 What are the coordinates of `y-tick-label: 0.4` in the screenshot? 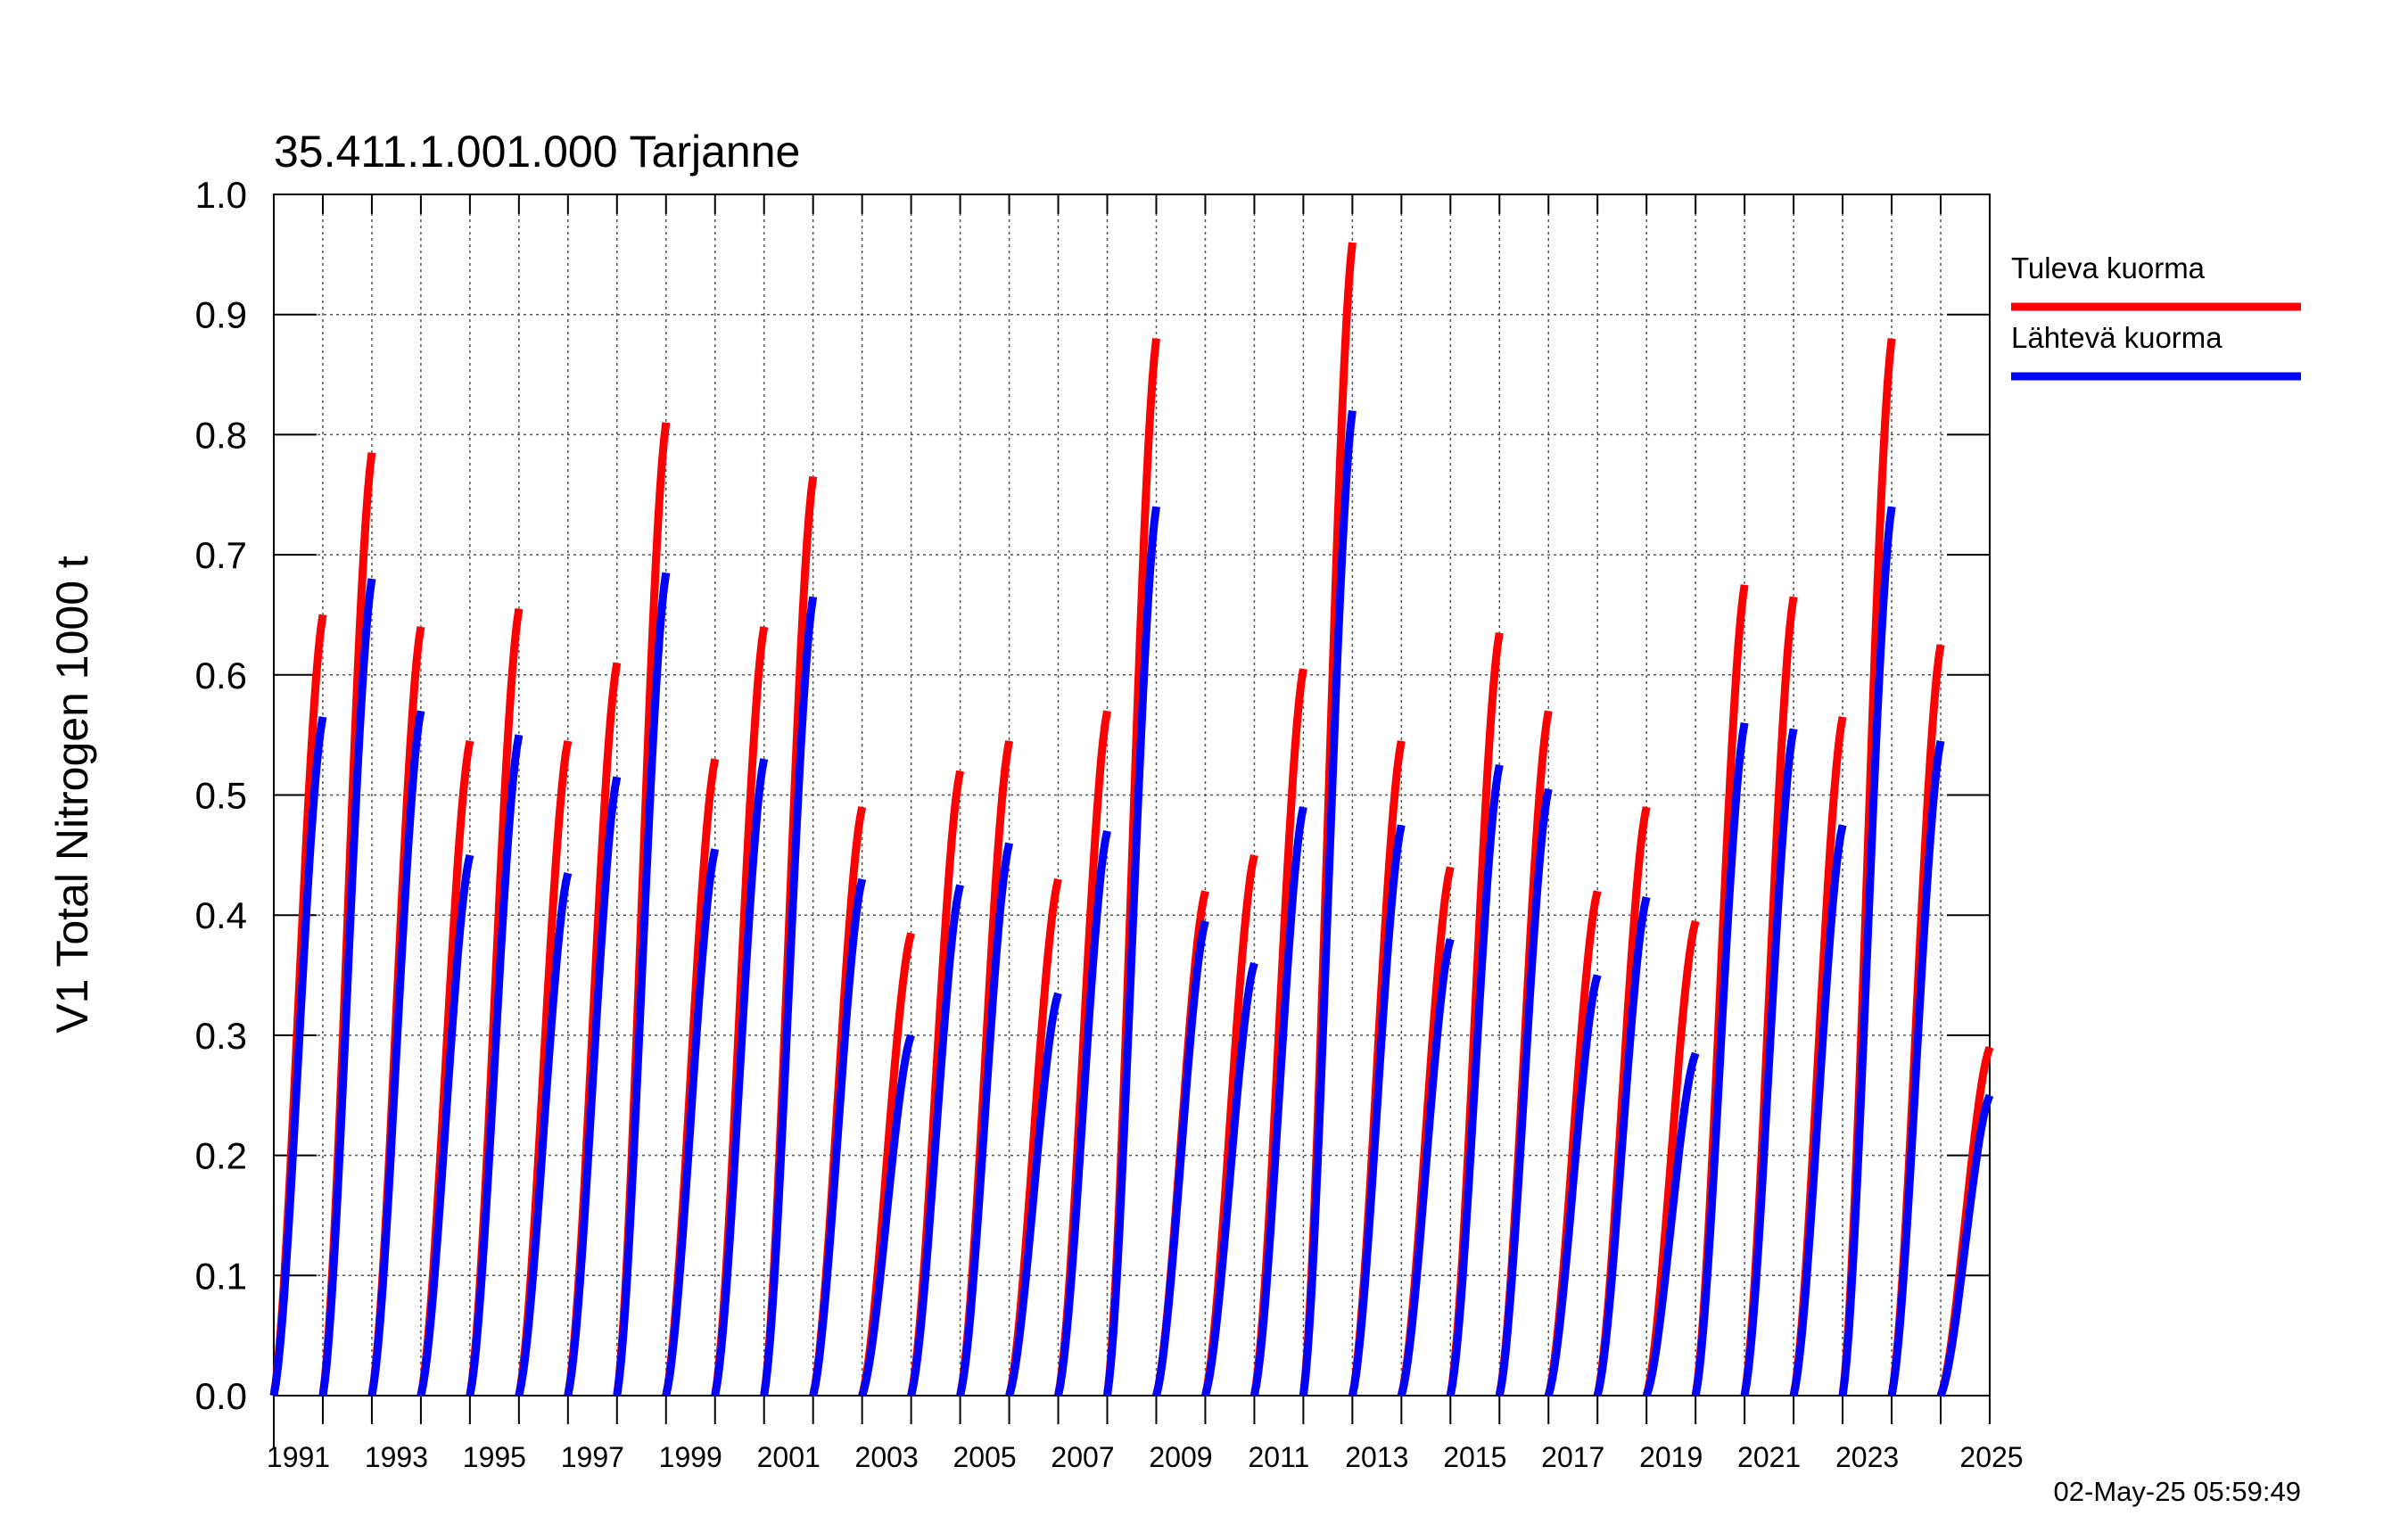 It's located at (221, 915).